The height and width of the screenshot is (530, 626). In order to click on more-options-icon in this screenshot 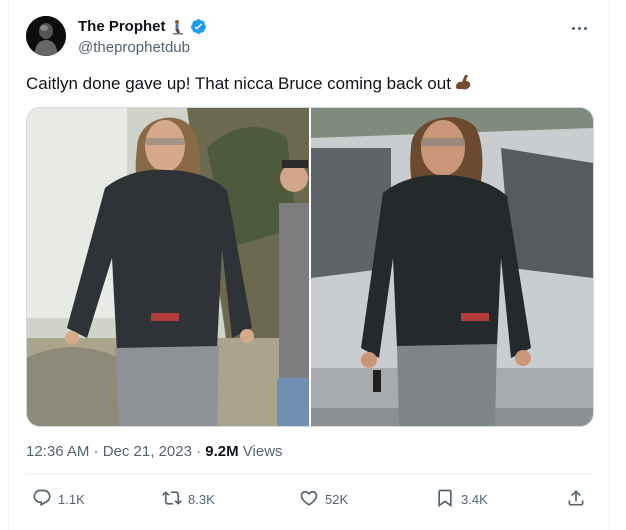, I will do `click(582, 28)`.